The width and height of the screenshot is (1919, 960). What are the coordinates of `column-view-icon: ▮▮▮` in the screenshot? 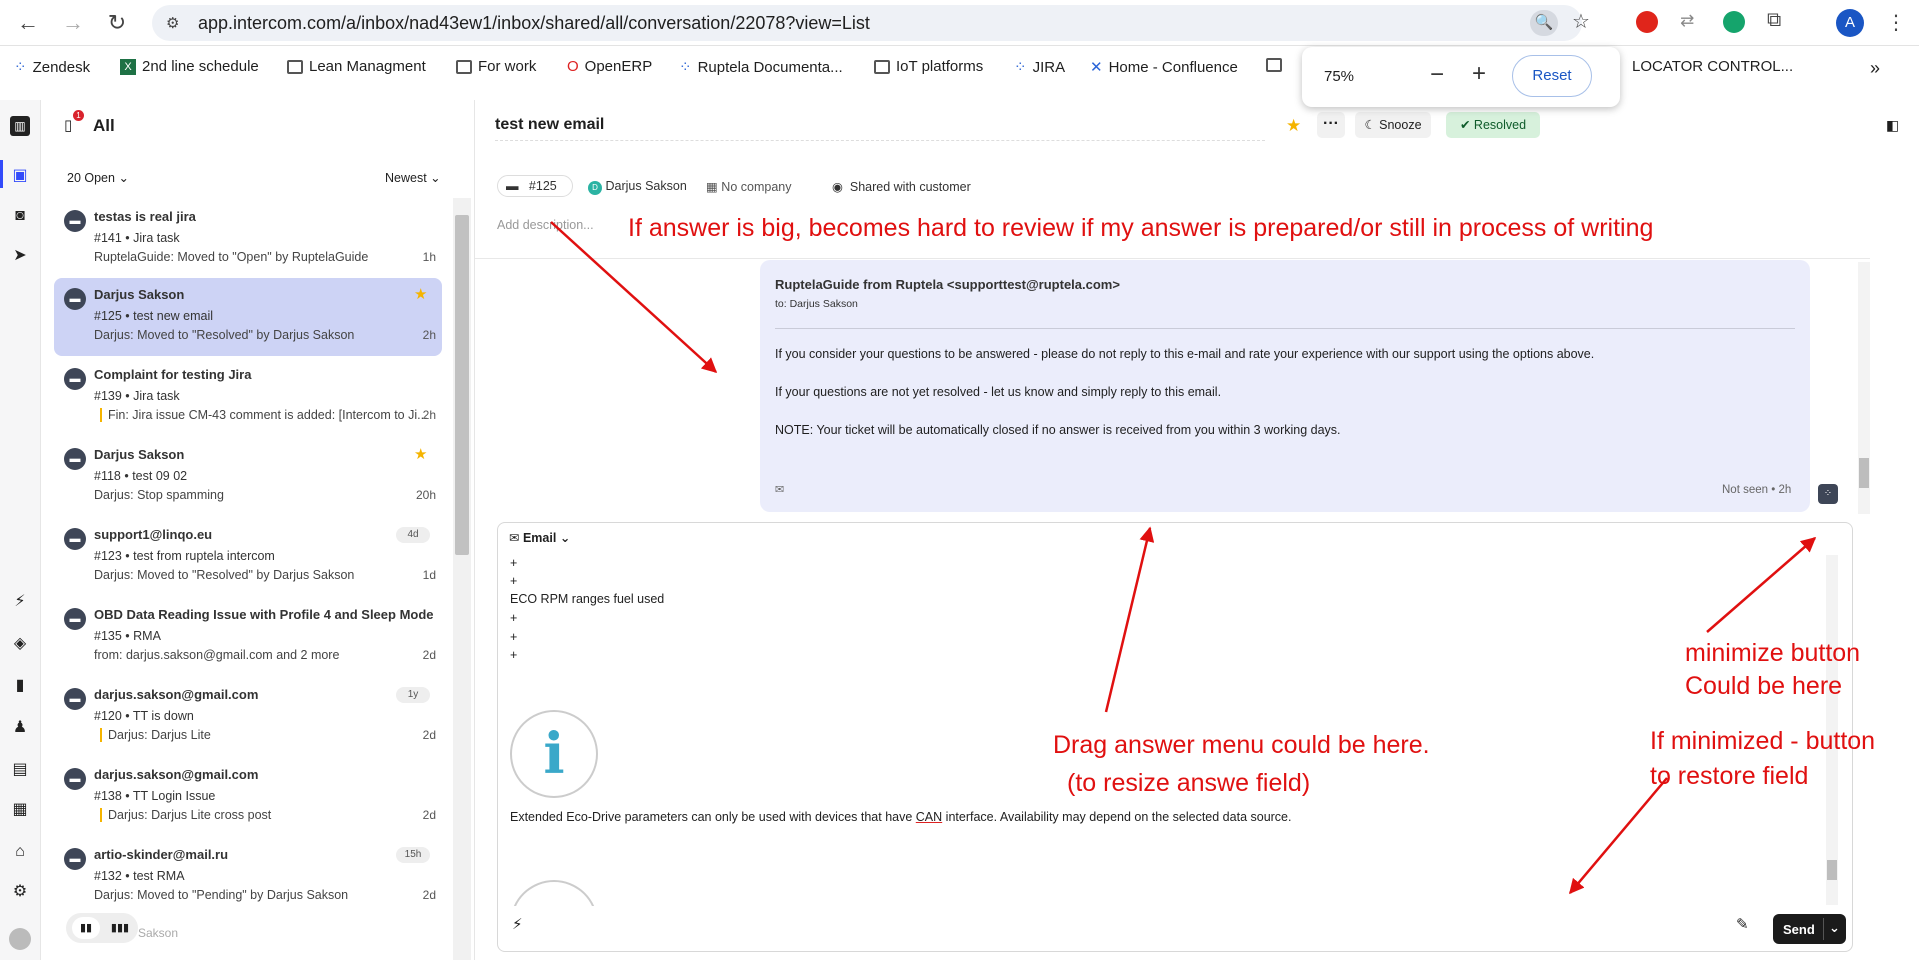 It's located at (120, 928).